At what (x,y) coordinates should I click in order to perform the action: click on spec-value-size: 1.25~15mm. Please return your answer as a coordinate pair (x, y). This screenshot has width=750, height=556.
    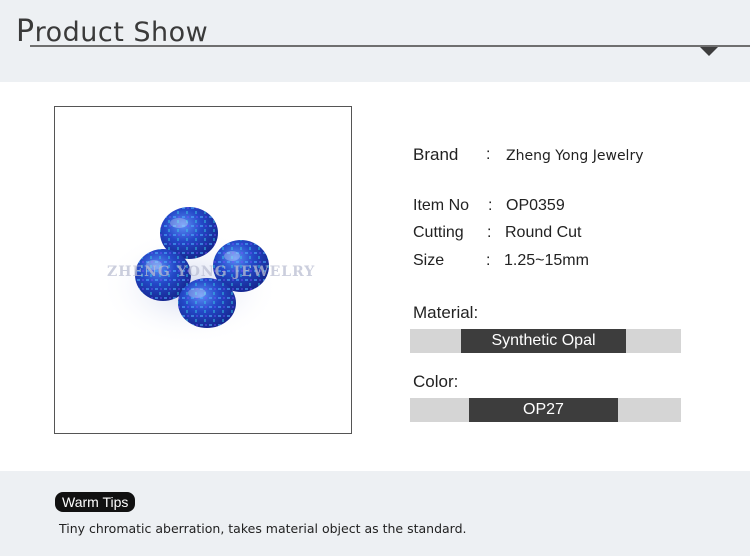
    Looking at the image, I should click on (546, 260).